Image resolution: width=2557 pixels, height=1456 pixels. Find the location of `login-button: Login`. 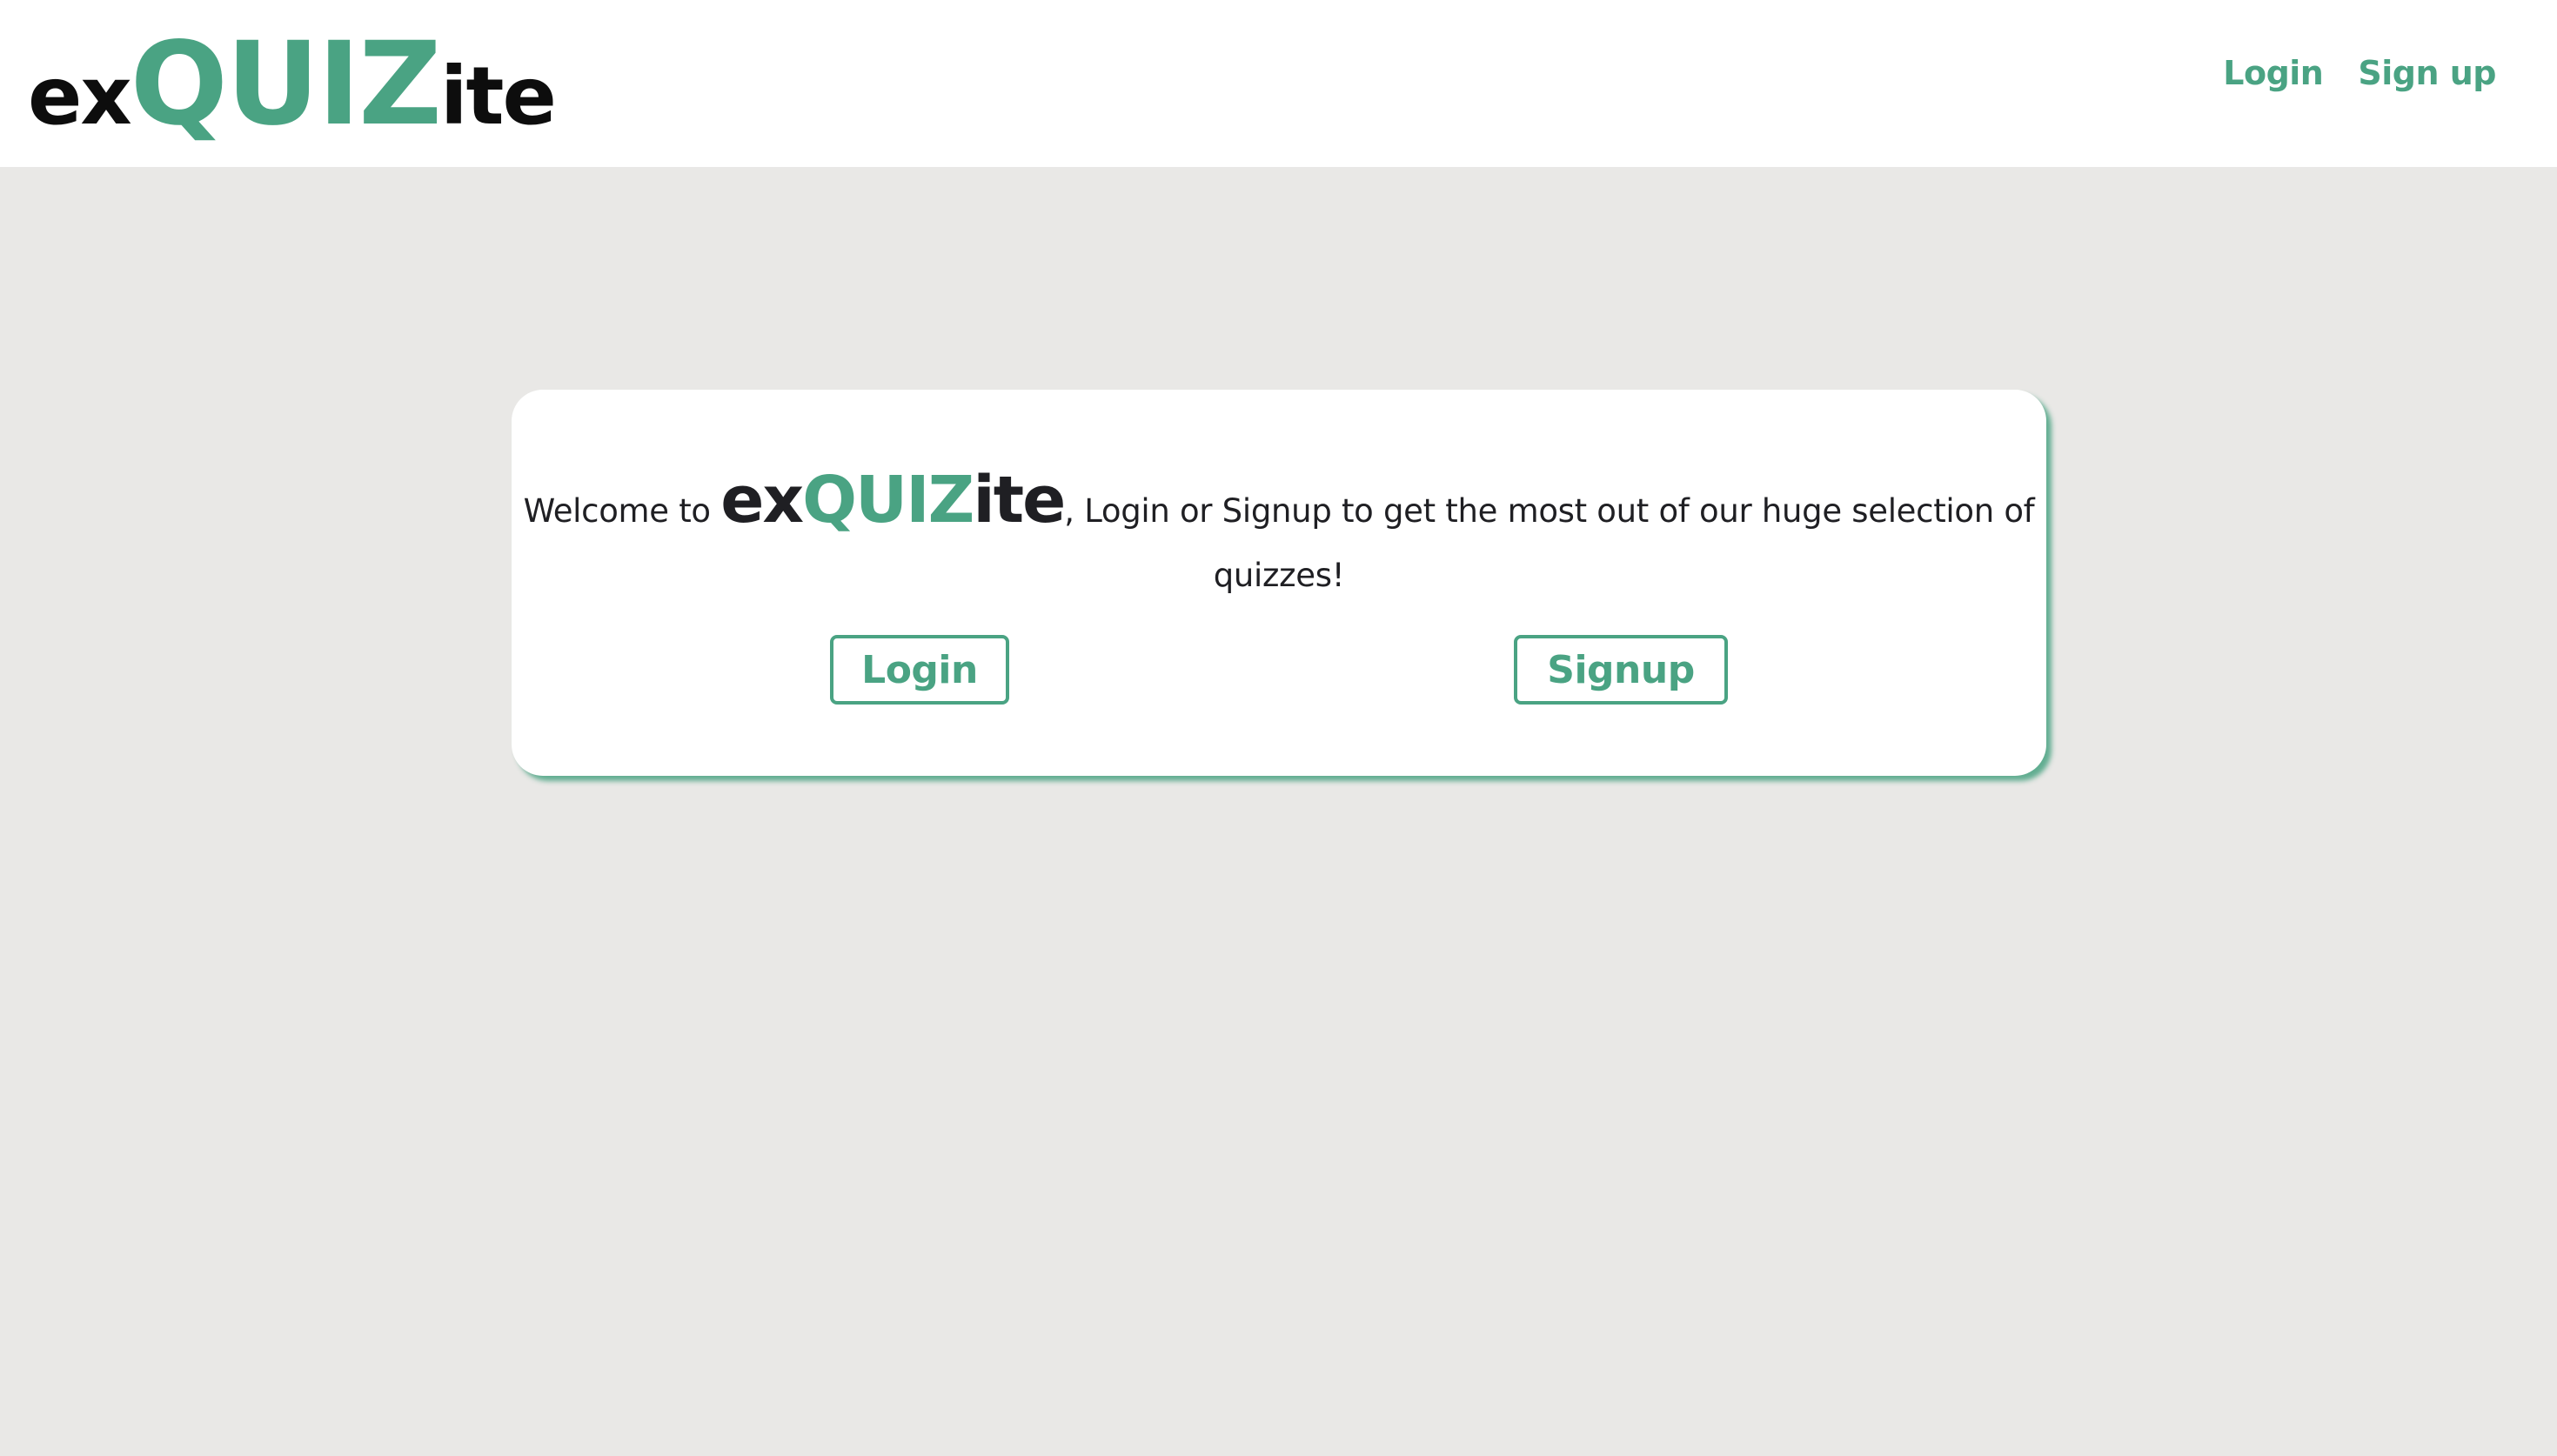

login-button: Login is located at coordinates (919, 670).